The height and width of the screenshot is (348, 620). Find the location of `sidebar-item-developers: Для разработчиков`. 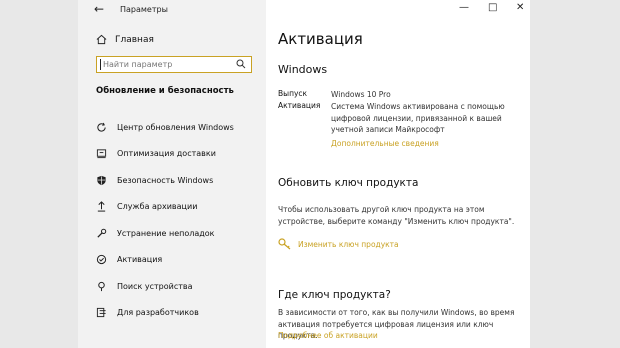

sidebar-item-developers: Для разработчиков is located at coordinates (163, 313).